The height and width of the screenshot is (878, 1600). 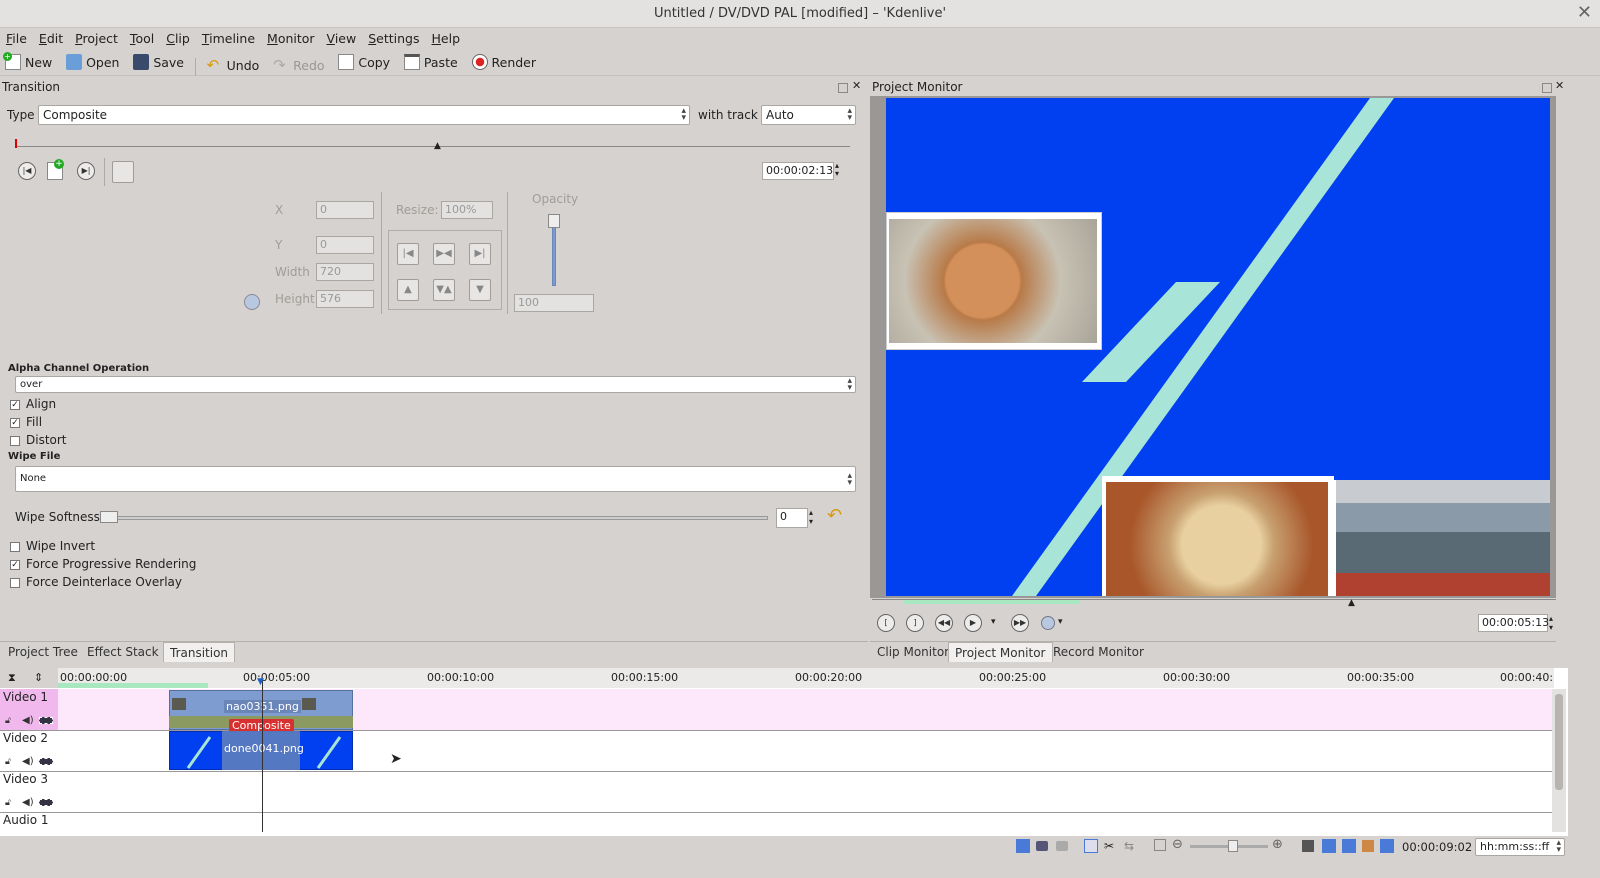 What do you see at coordinates (1584, 12) in the screenshot?
I see `close-icon: ✕` at bounding box center [1584, 12].